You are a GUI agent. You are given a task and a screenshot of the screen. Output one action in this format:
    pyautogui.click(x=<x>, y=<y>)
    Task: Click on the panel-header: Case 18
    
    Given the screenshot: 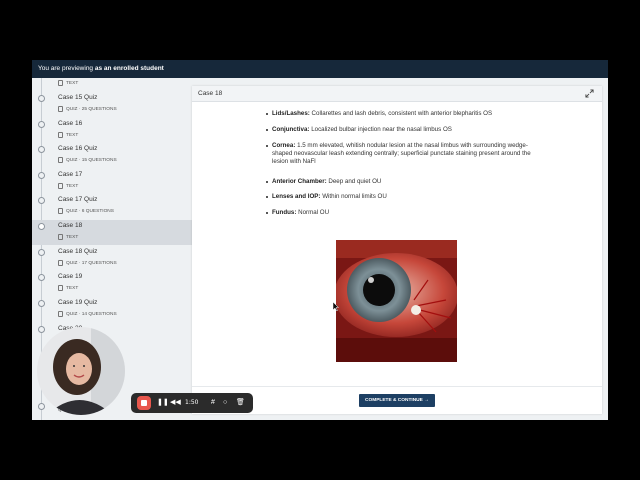 What is the action you would take?
    pyautogui.click(x=397, y=94)
    